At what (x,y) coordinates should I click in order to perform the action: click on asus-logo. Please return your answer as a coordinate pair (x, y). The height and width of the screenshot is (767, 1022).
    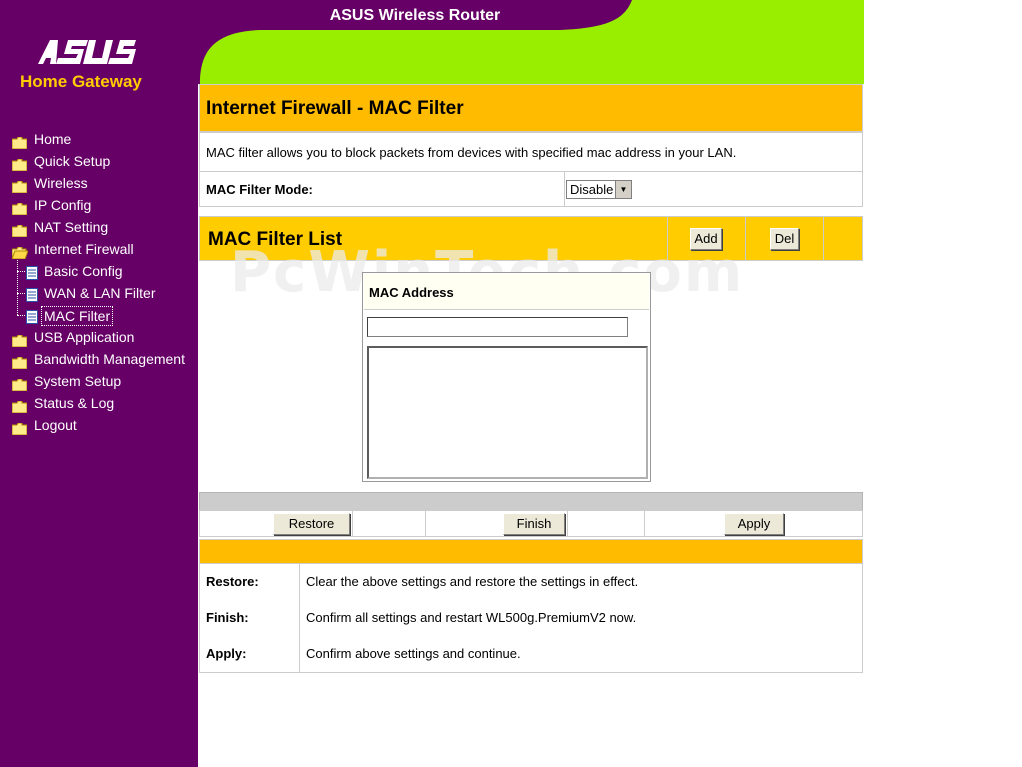
    Looking at the image, I should click on (86, 52).